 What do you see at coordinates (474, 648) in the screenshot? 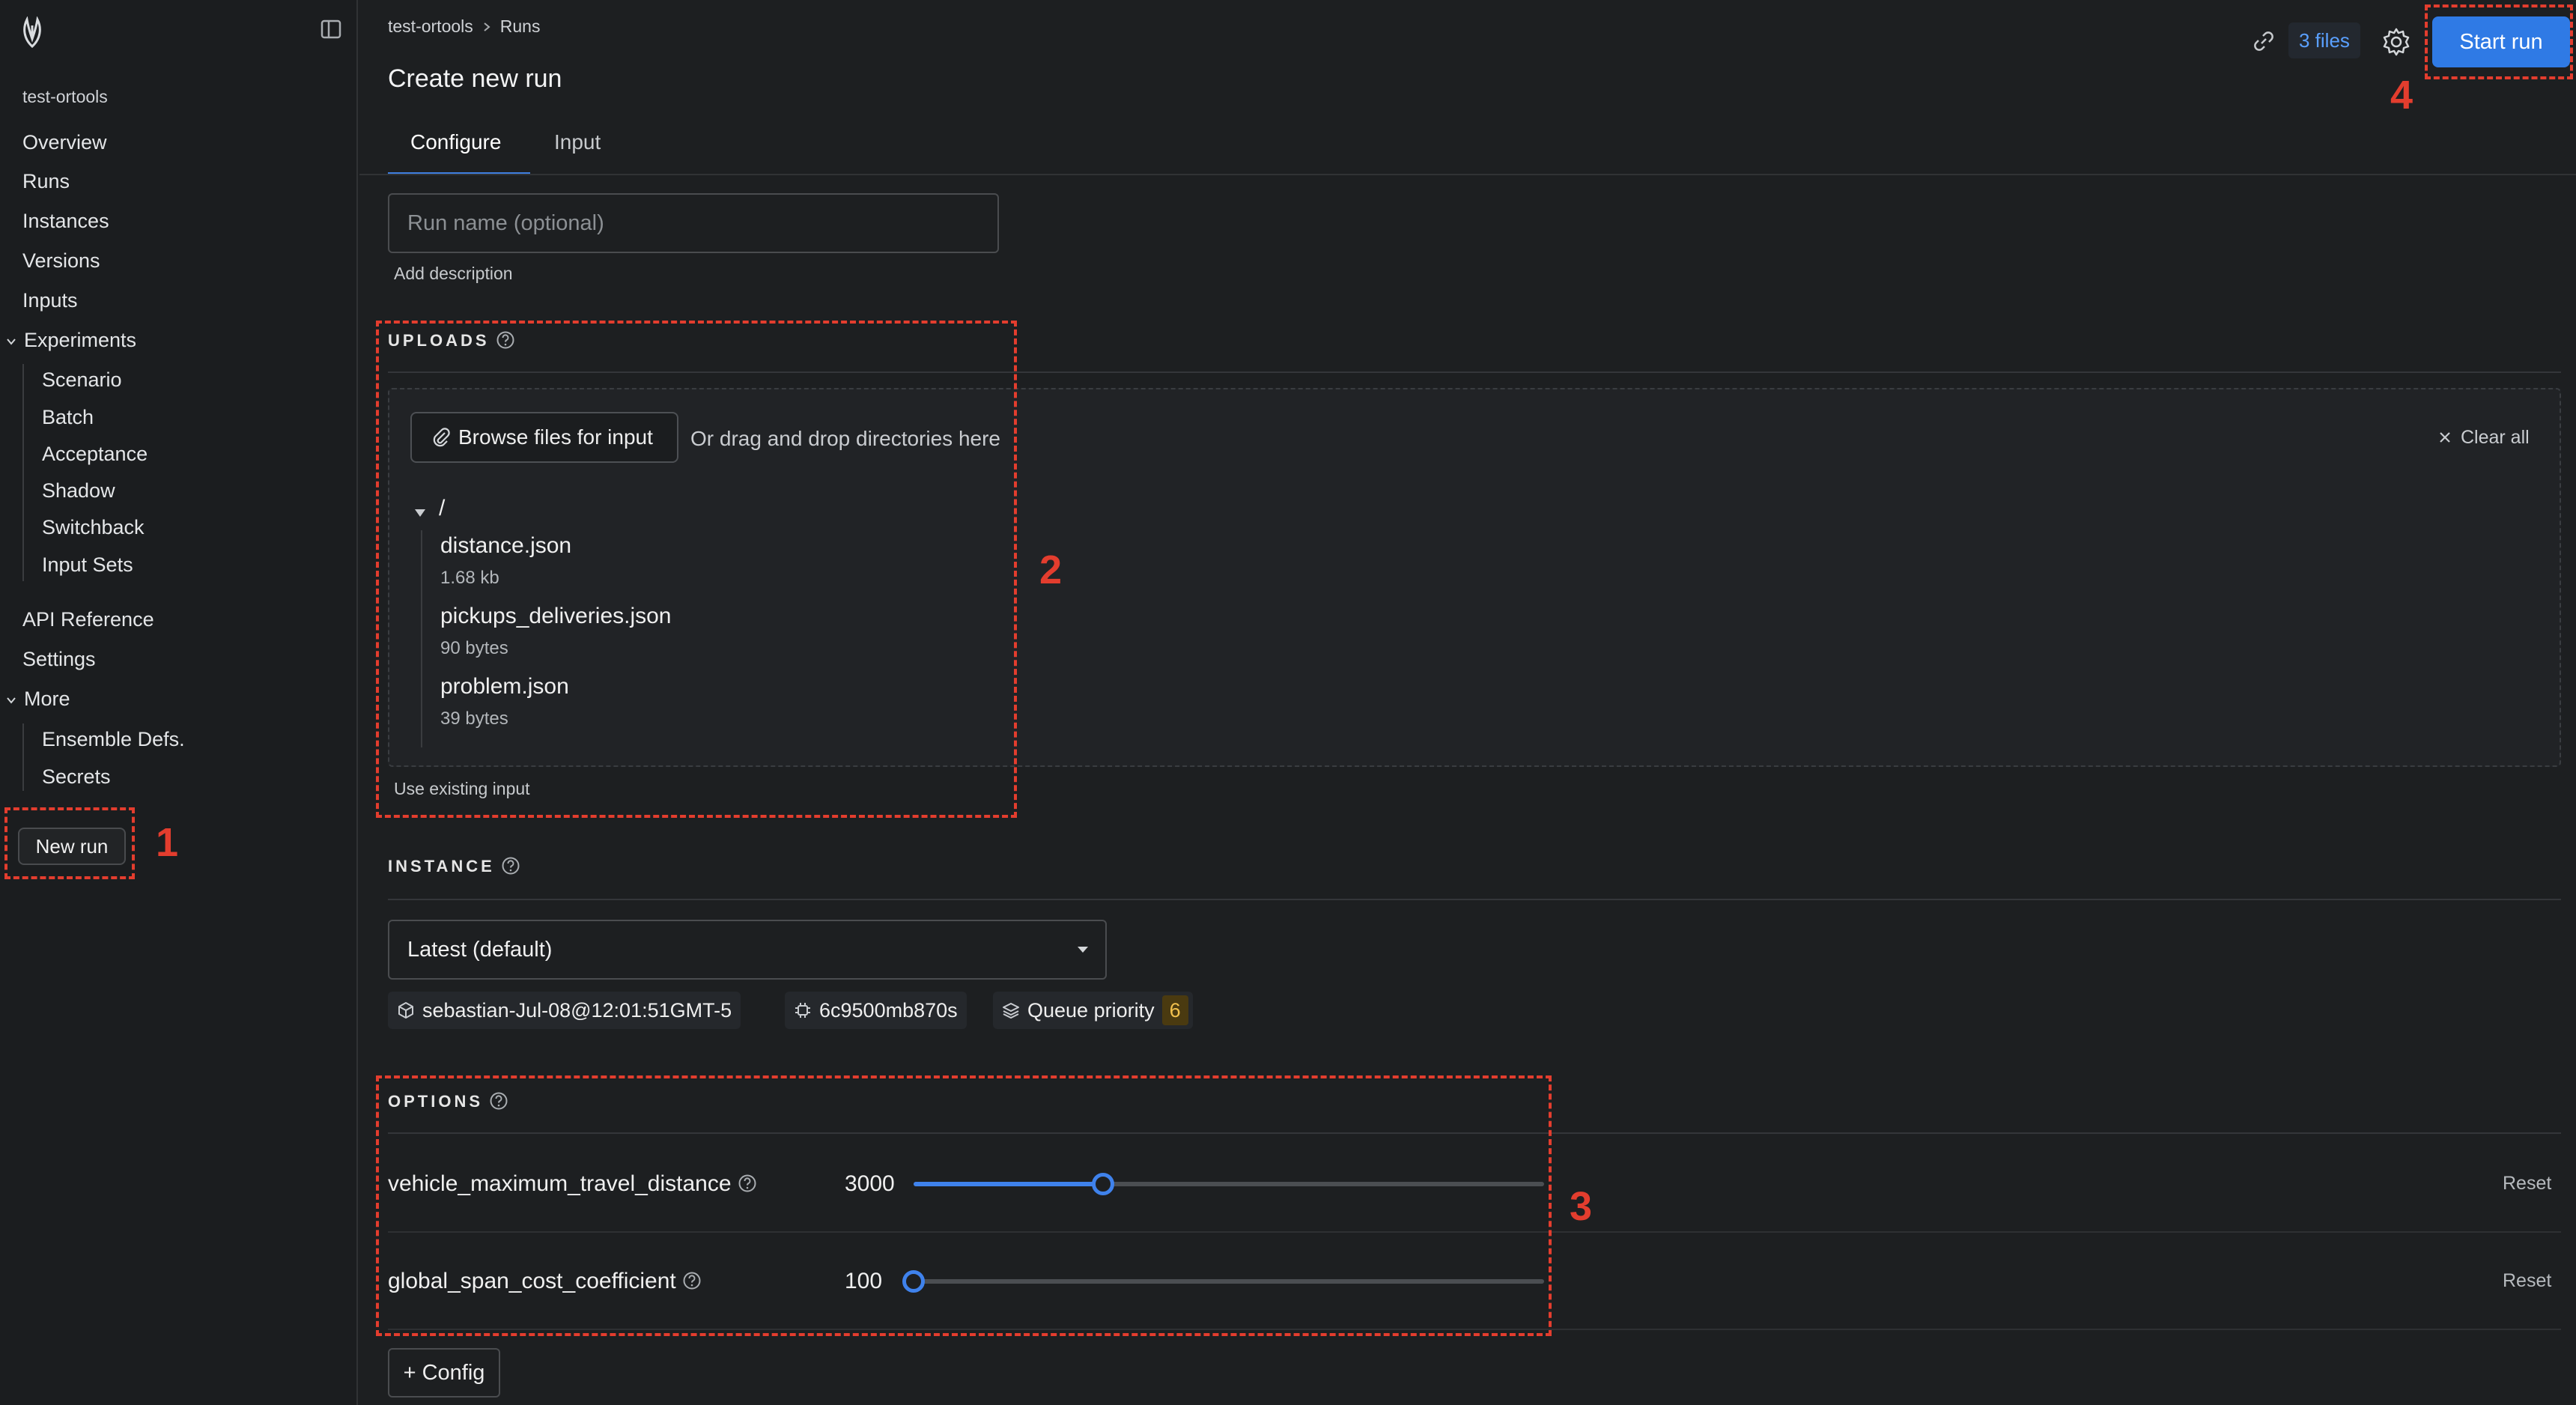
I see `file-item-size: 90 bytes` at bounding box center [474, 648].